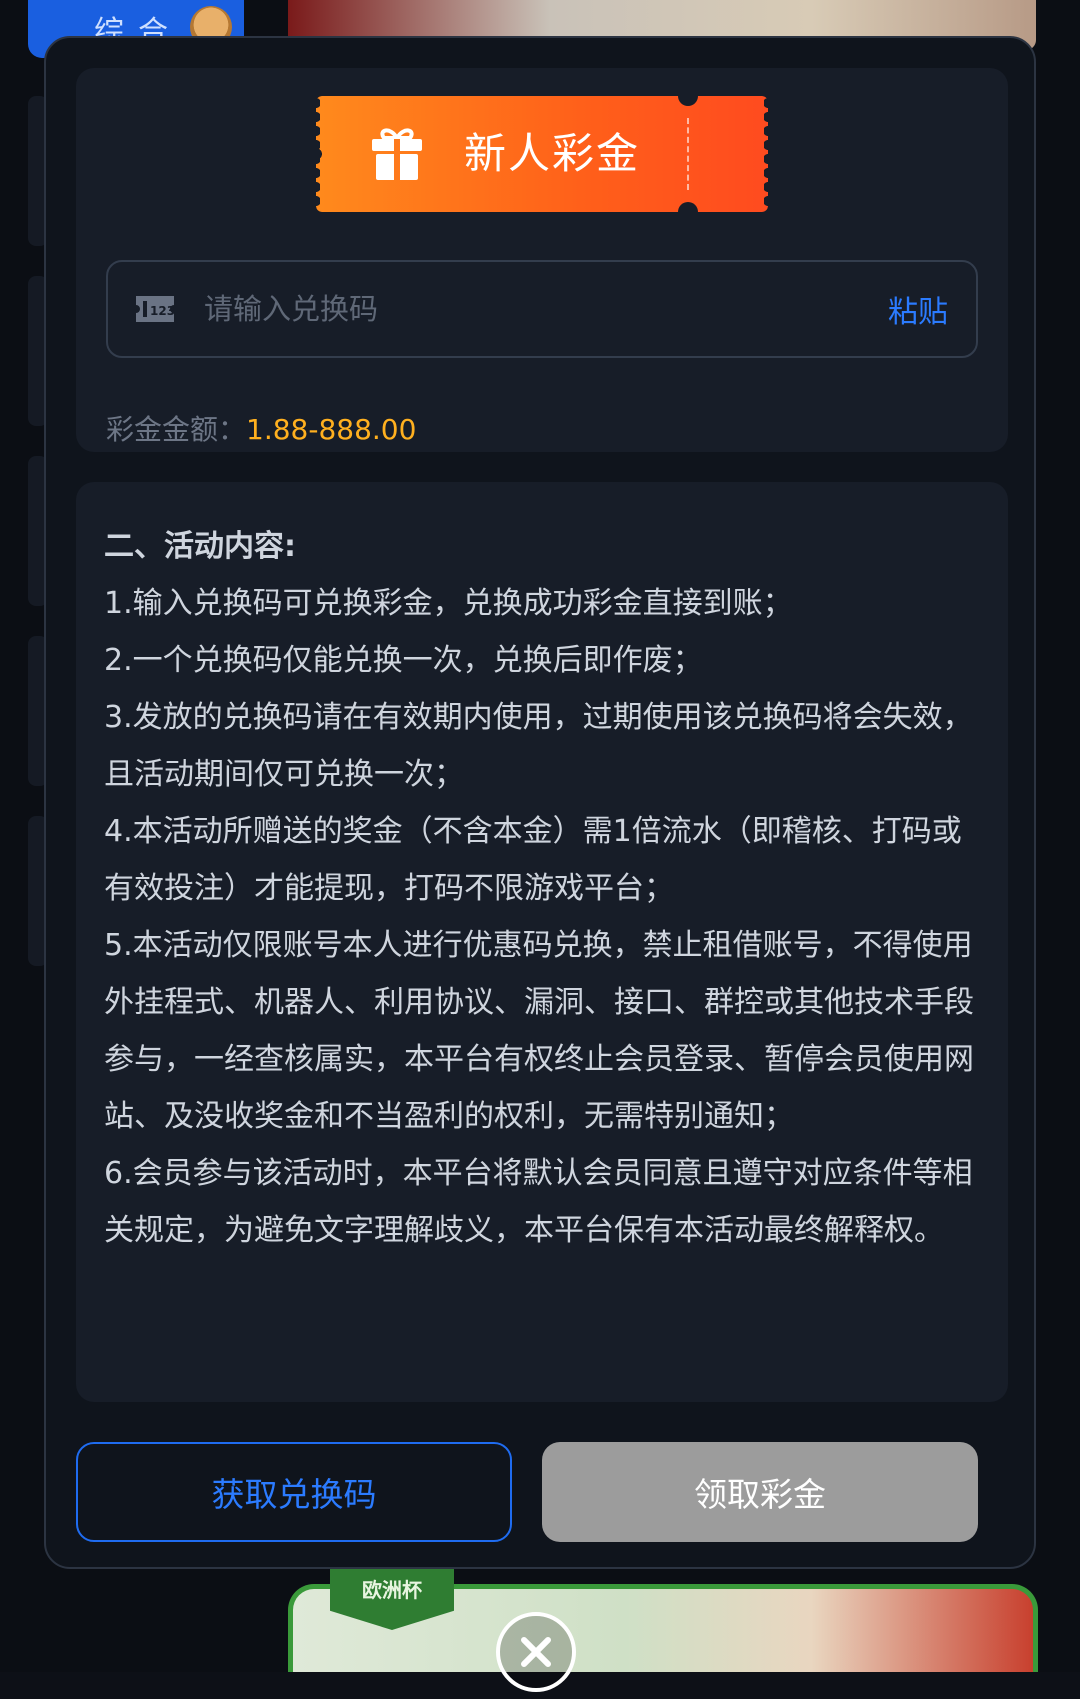  I want to click on bonus-amount-value: 1.88-888.00, so click(331, 429).